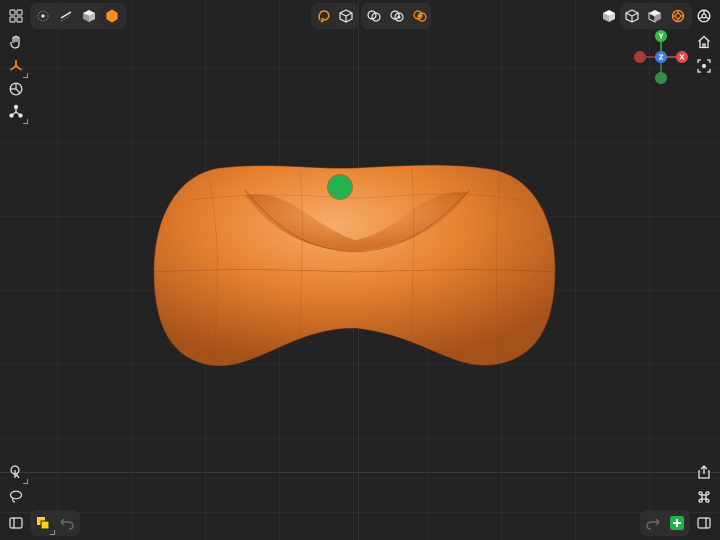  What do you see at coordinates (43, 16) in the screenshot?
I see `vertex-mode-icon` at bounding box center [43, 16].